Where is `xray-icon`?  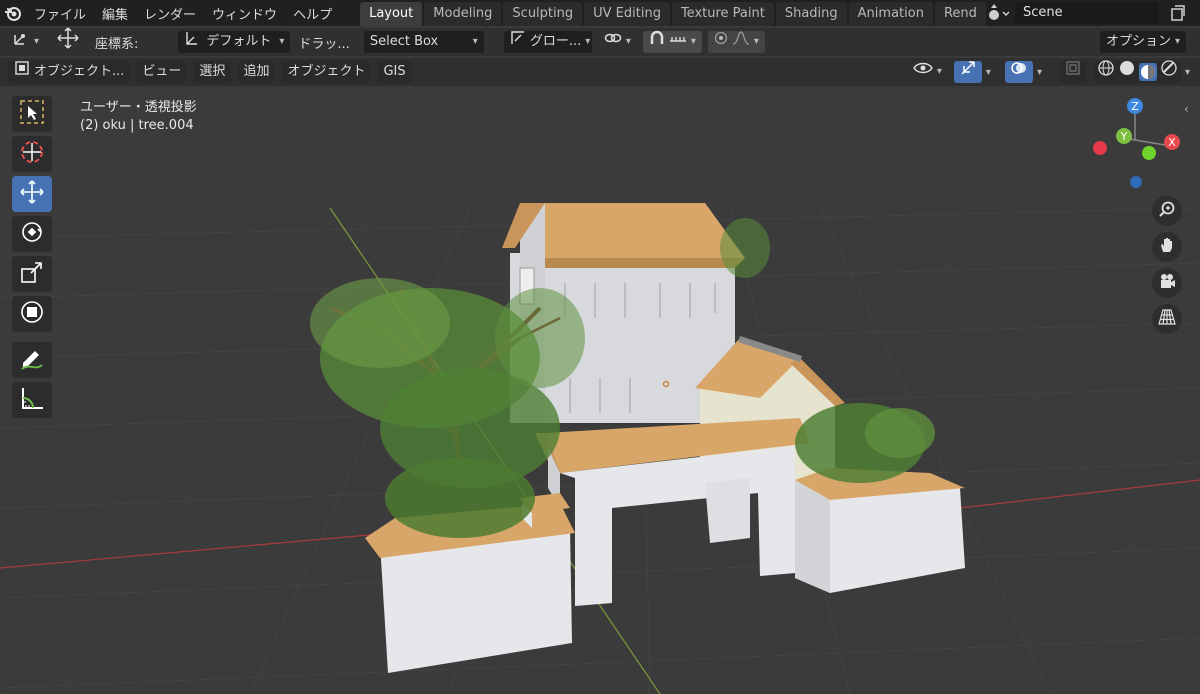
xray-icon is located at coordinates (1073, 72).